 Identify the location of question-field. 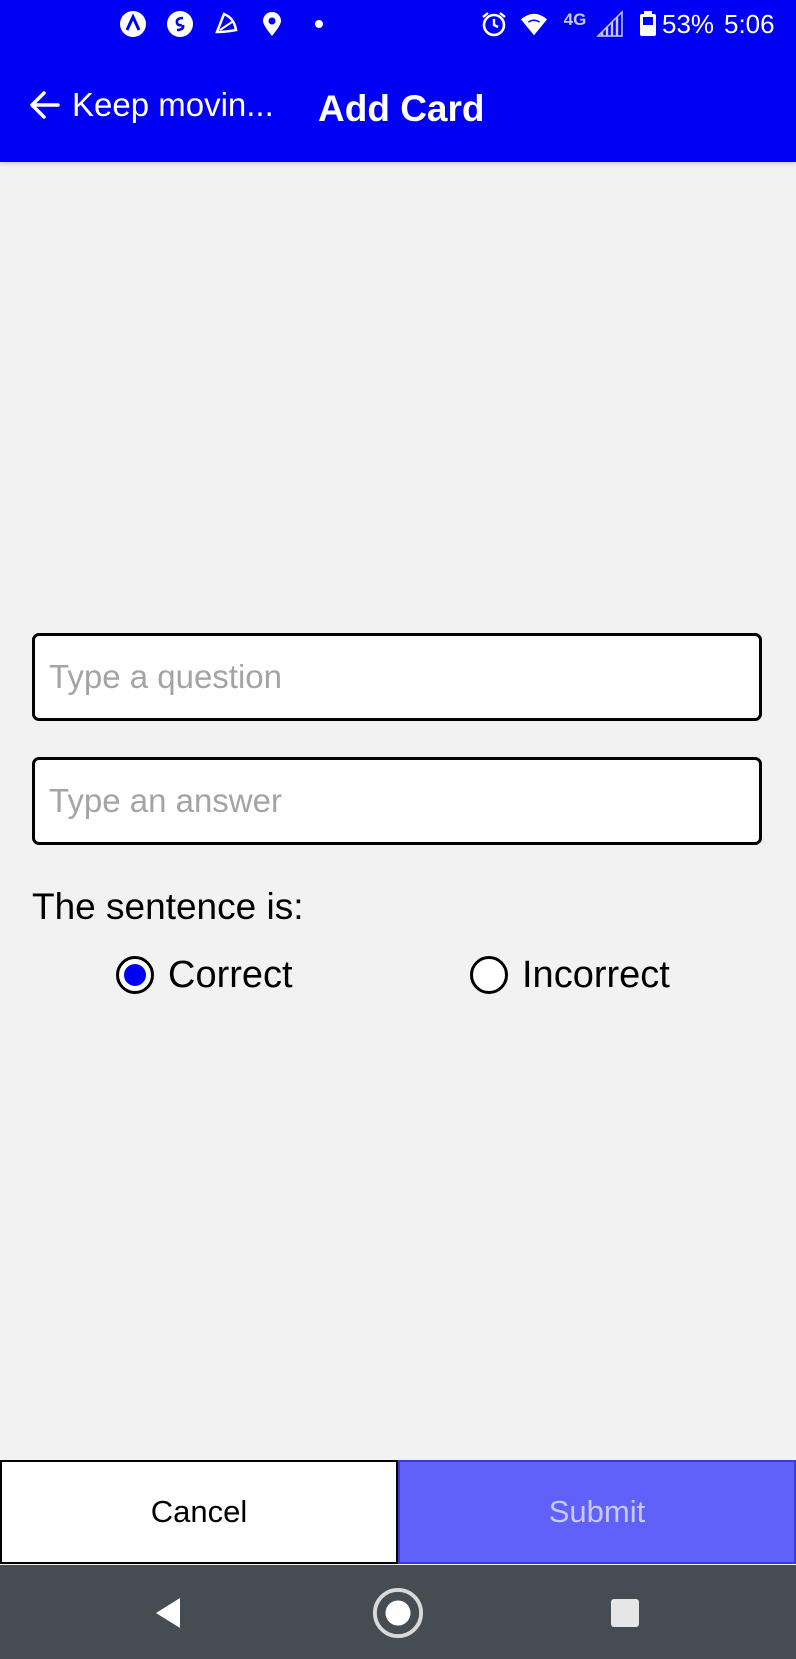
(397, 677).